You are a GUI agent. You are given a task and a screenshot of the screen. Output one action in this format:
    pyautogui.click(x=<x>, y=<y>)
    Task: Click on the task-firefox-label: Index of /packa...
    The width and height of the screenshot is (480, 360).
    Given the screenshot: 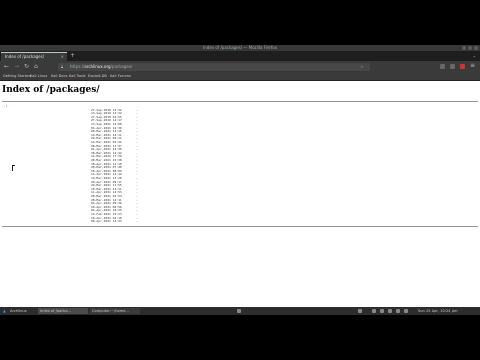 What is the action you would take?
    pyautogui.click(x=55, y=311)
    